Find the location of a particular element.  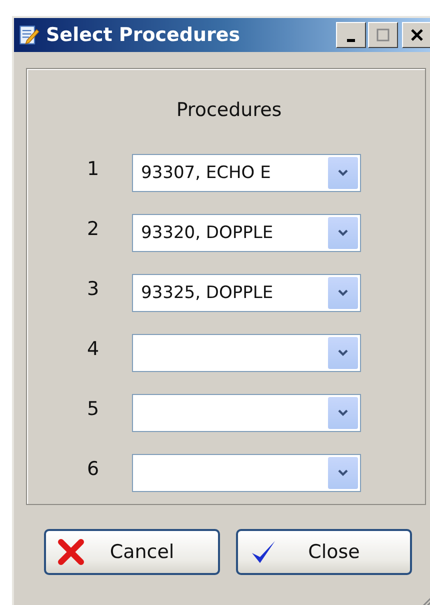

row-number: 4 is located at coordinates (93, 349).